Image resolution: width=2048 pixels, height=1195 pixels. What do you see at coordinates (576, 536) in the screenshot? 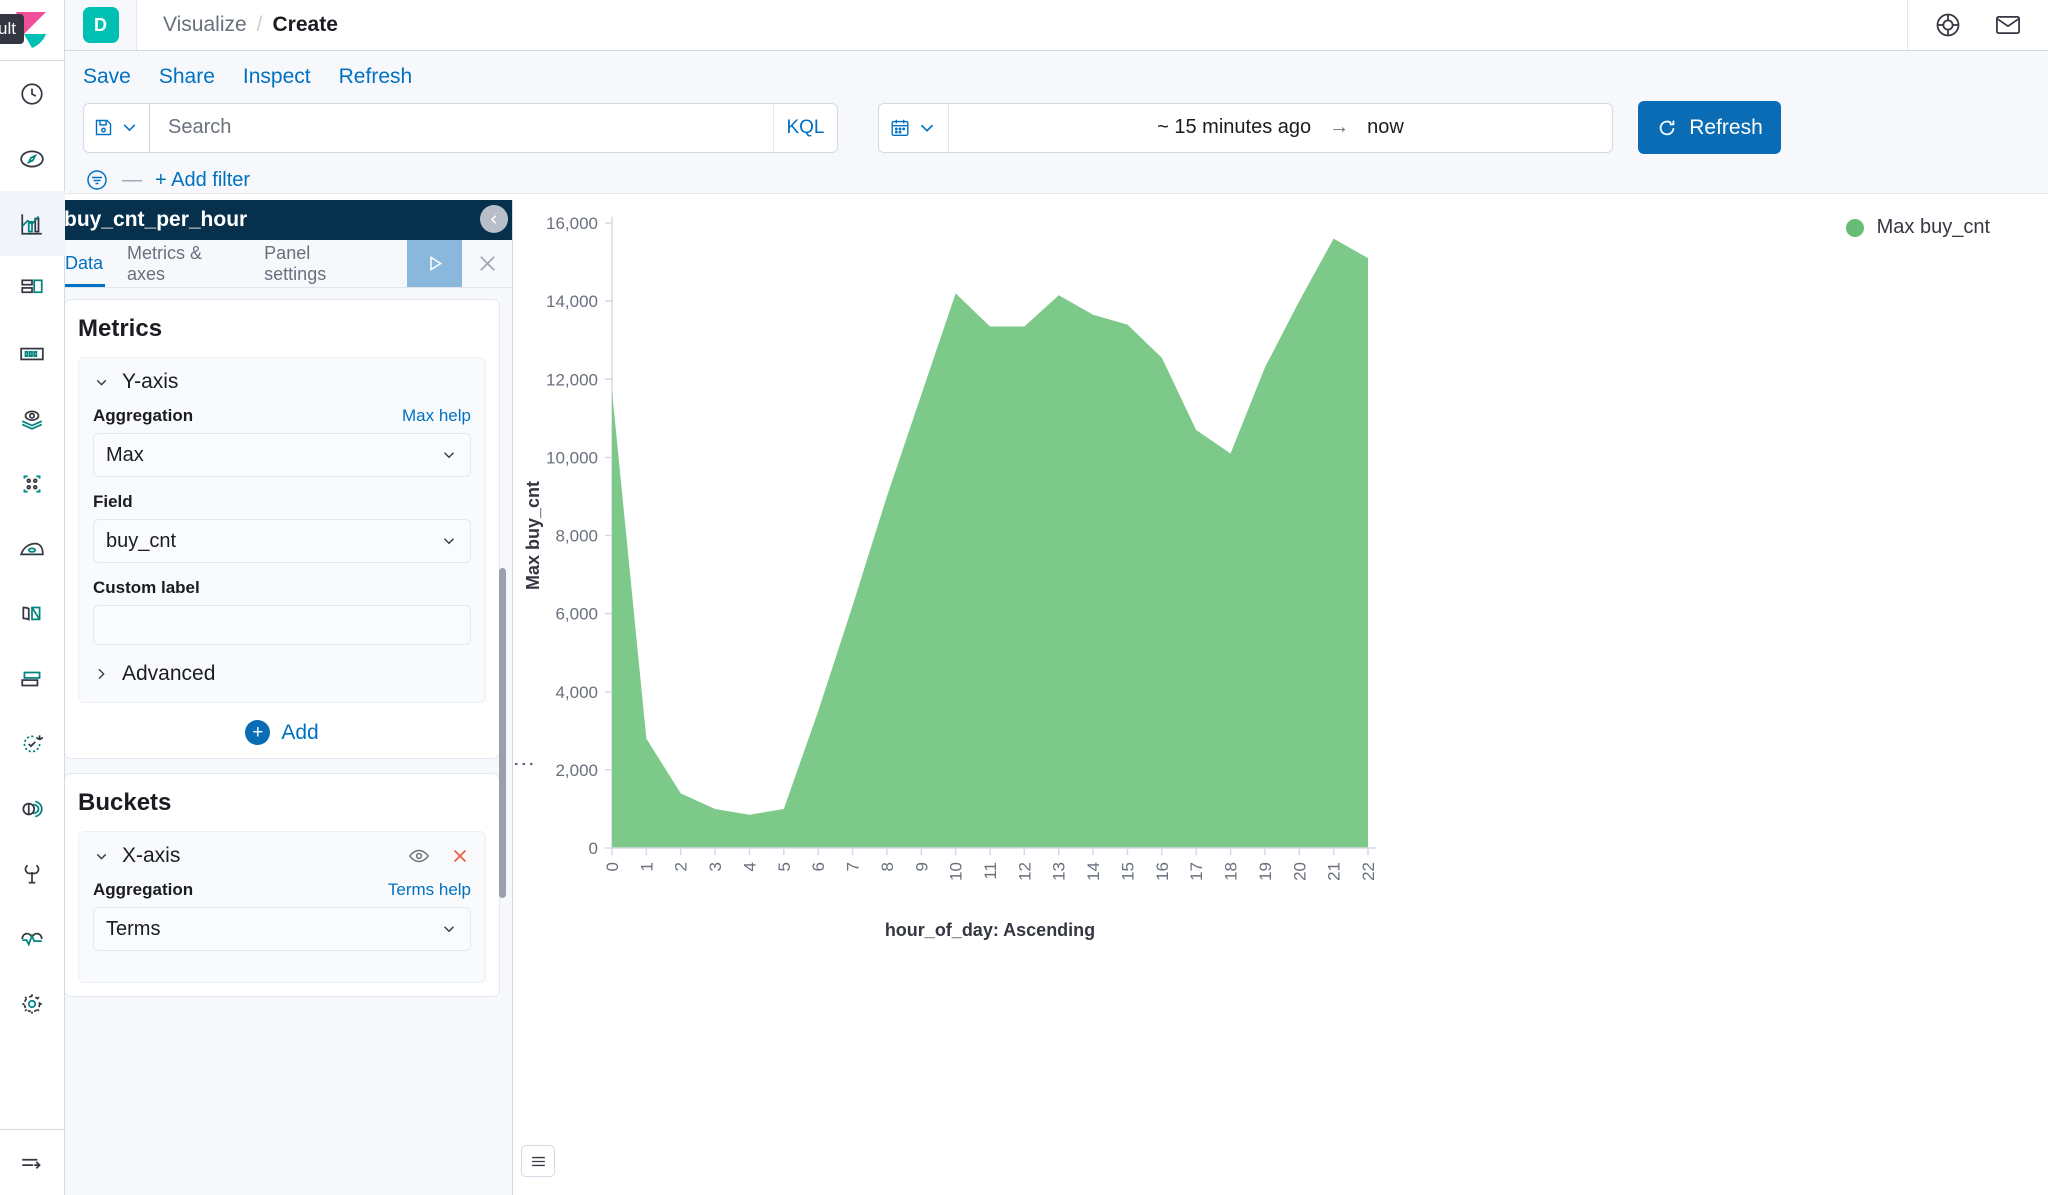
I see `y-axis-tick-label: 8,000` at bounding box center [576, 536].